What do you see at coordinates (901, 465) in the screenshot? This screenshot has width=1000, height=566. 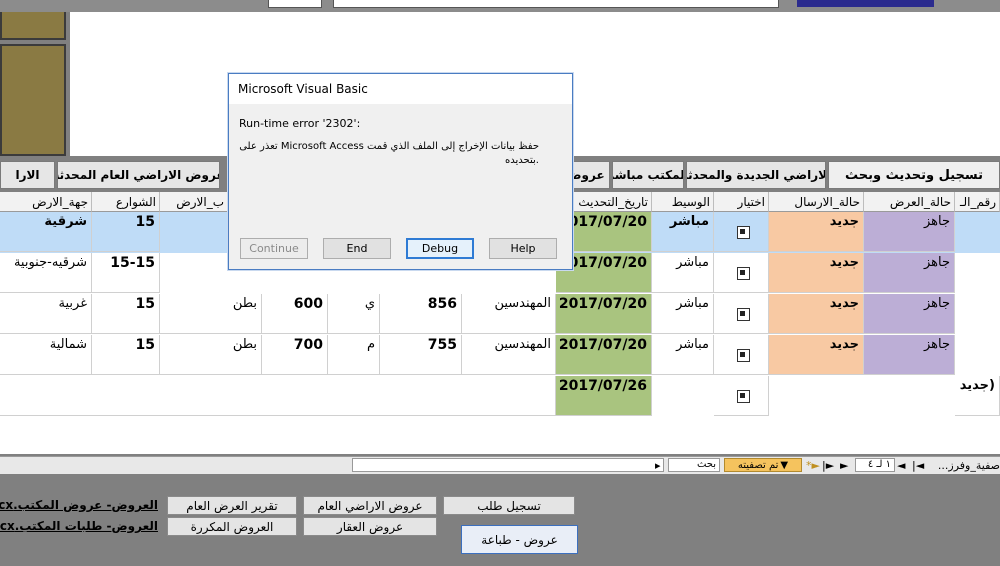 I see `prev-record-icon: ◄` at bounding box center [901, 465].